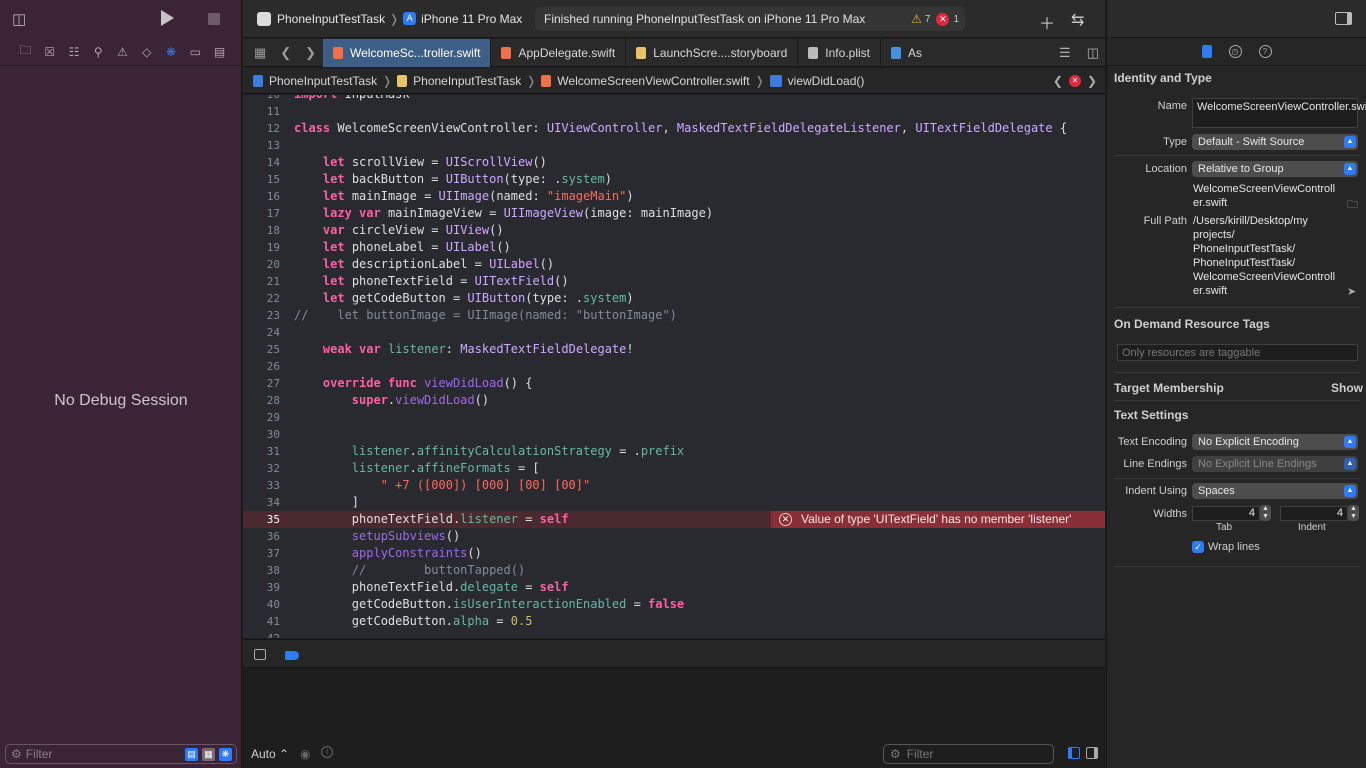 This screenshot has height=768, width=1366. Describe the element at coordinates (261, 383) in the screenshot. I see `line-number: 27` at that location.